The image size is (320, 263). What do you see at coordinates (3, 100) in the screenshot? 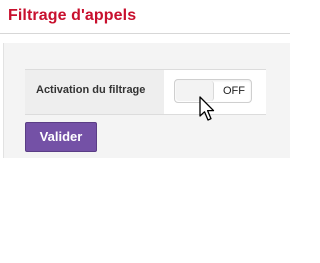
I see `panel-left-edge` at bounding box center [3, 100].